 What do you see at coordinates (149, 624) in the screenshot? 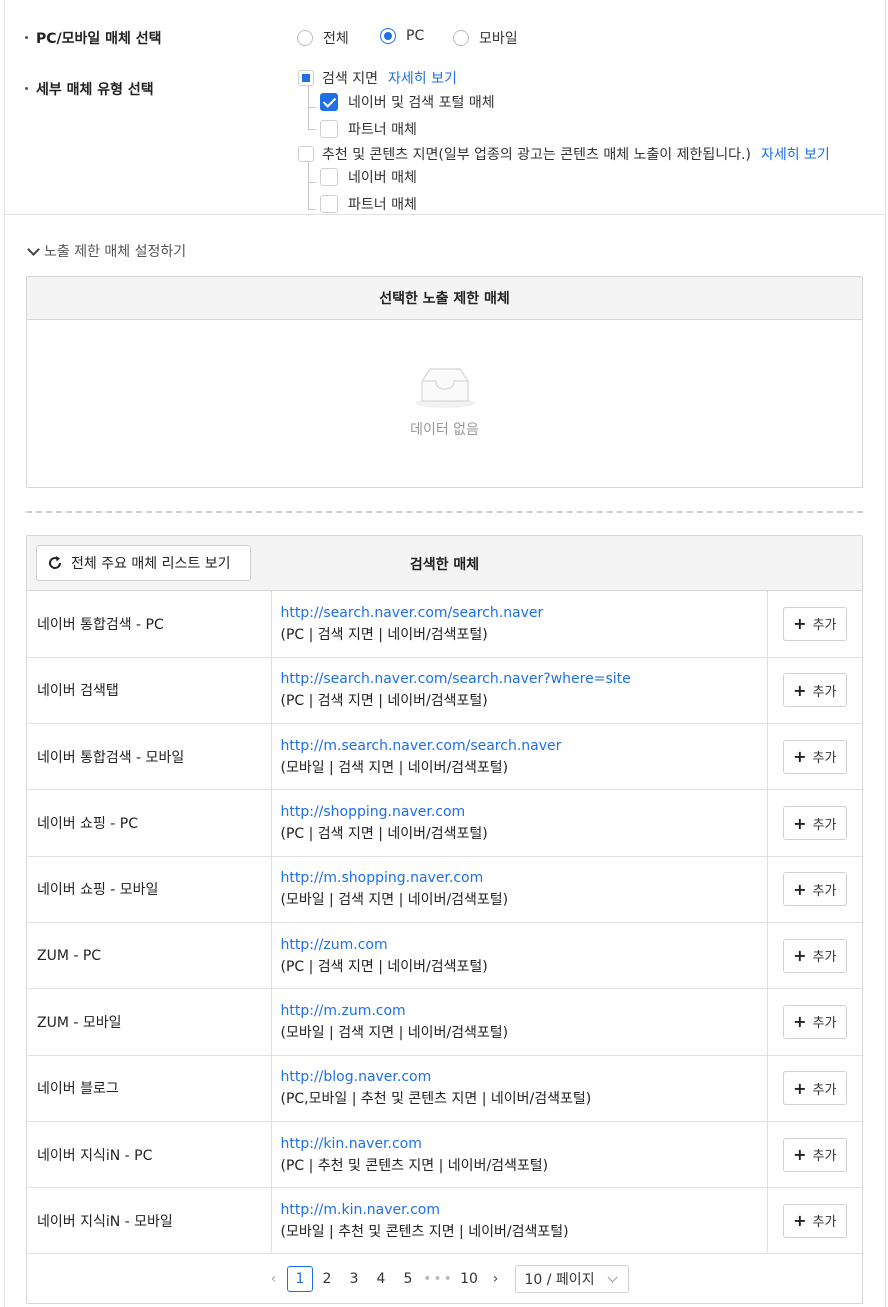
I see `media-name: 네이버 통합검색 - PC` at bounding box center [149, 624].